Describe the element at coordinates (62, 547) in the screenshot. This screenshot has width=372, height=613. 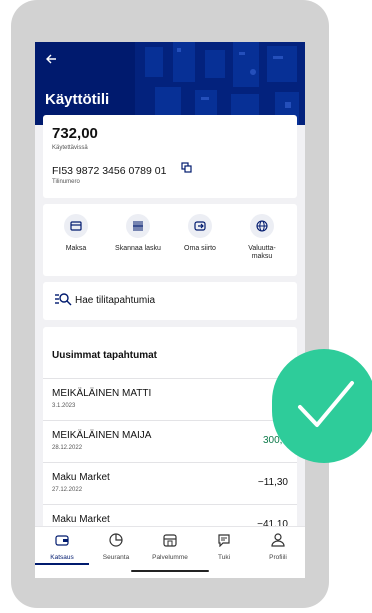
I see `tab-overview: Katsaus` at that location.